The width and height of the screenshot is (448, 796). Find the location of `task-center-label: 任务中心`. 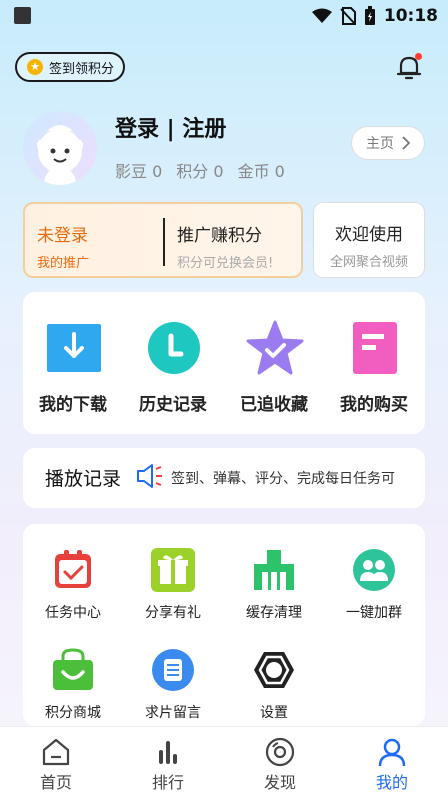

task-center-label: 任务中心 is located at coordinates (73, 613).